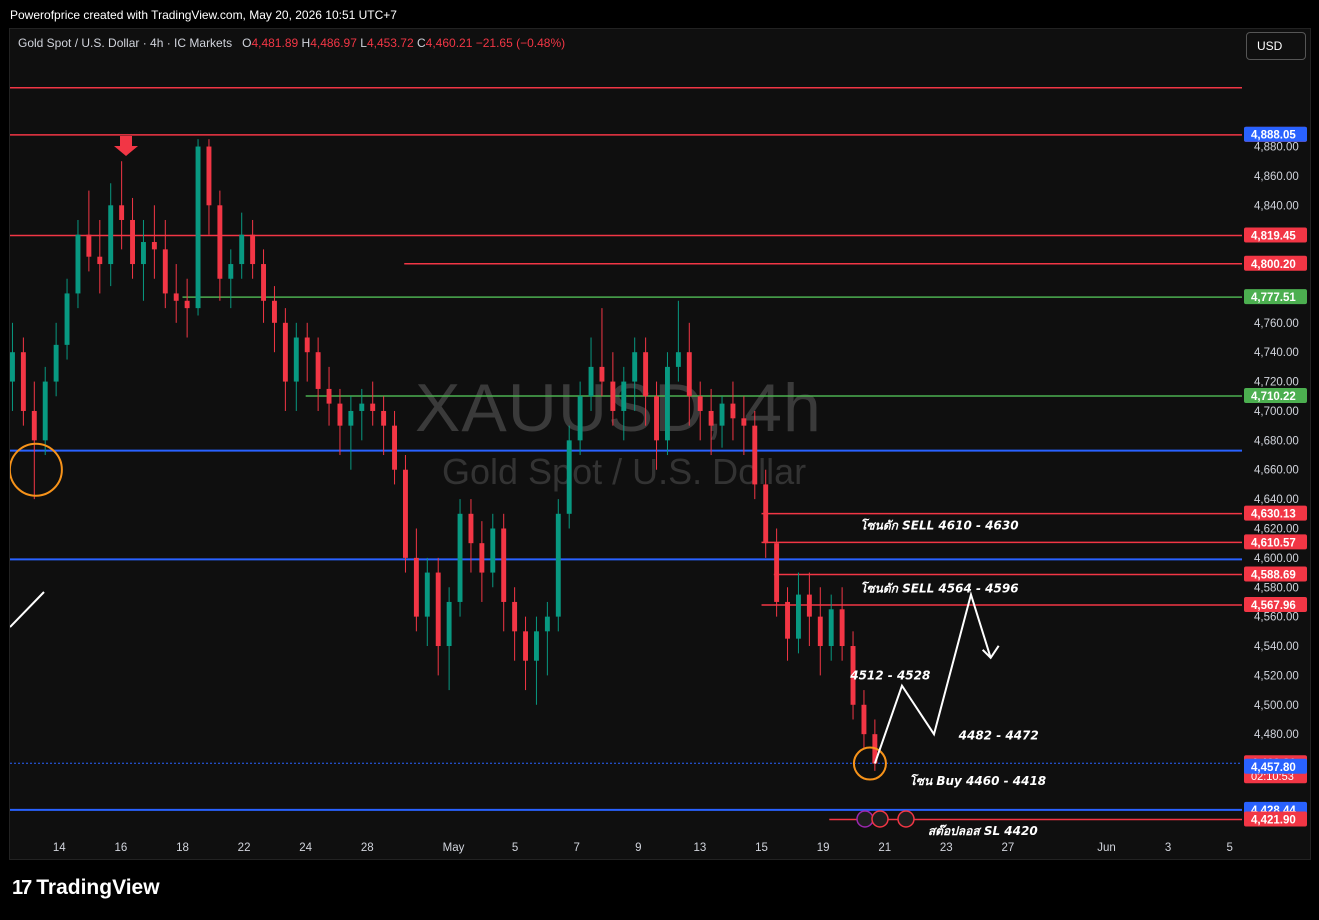 This screenshot has height=920, width=1319. What do you see at coordinates (120, 848) in the screenshot?
I see `x-tick-label: 16` at bounding box center [120, 848].